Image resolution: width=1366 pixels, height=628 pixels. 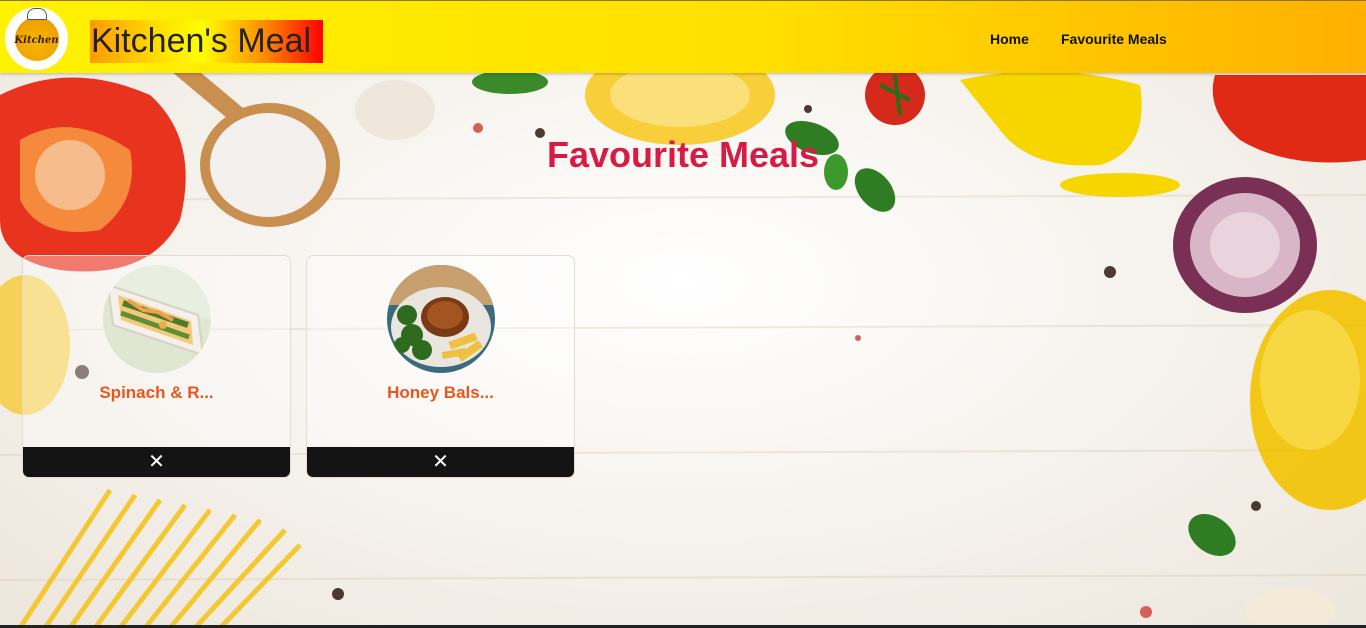 What do you see at coordinates (683, 154) in the screenshot?
I see `page-title: Favourite Meals` at bounding box center [683, 154].